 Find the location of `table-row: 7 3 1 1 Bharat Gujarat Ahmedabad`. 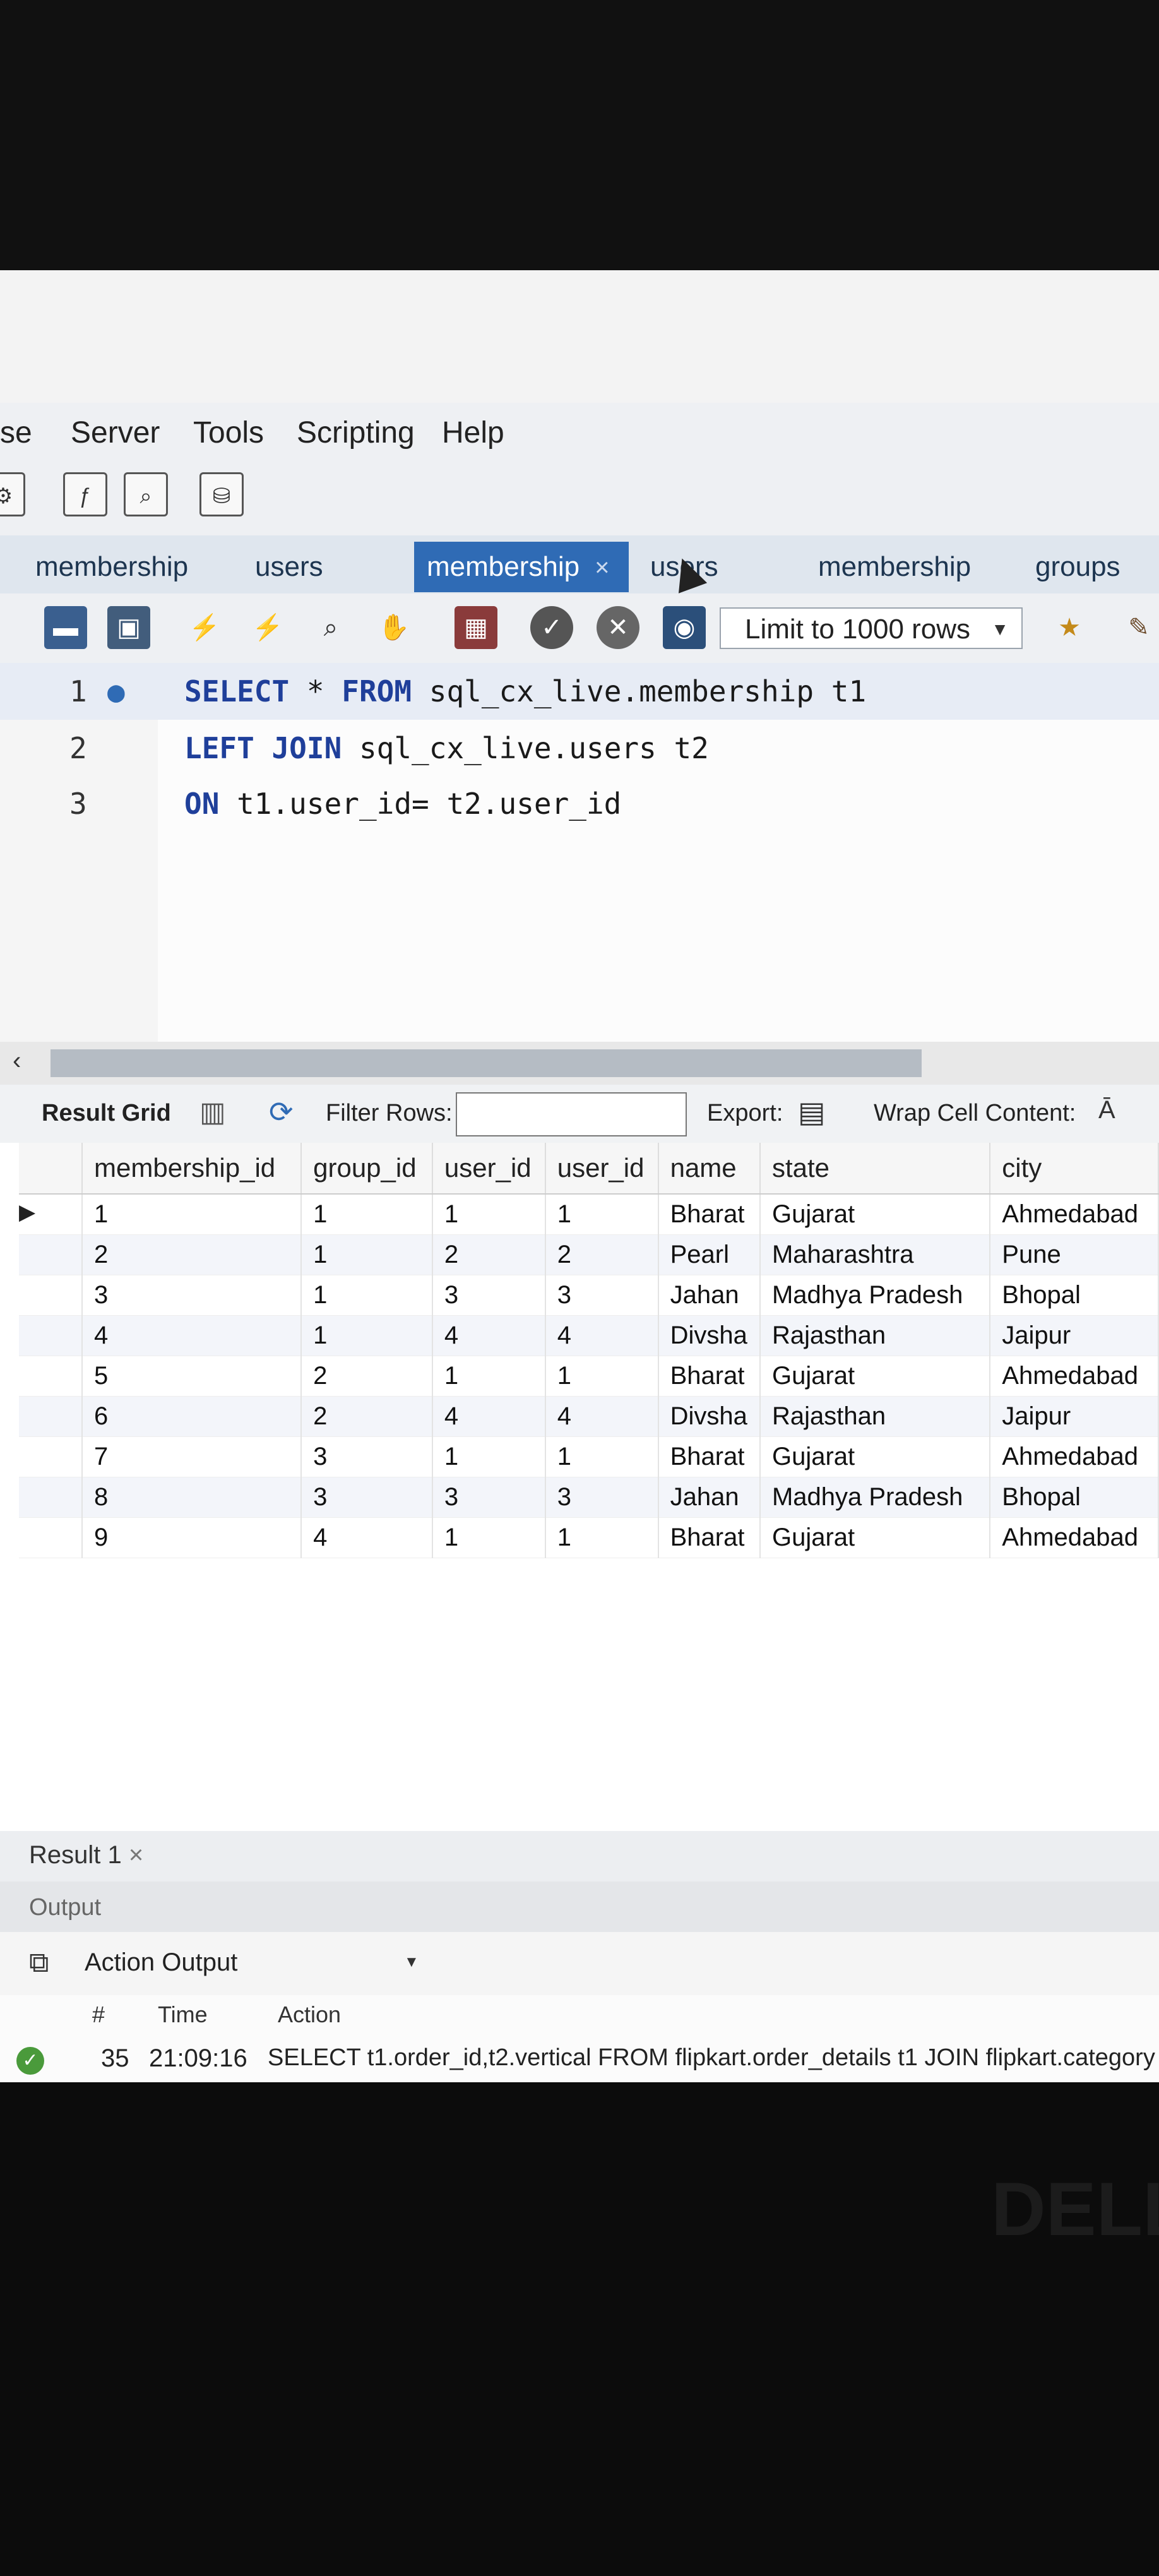

table-row: 7 3 1 1 Bharat Gujarat Ahmedabad is located at coordinates (589, 1456).